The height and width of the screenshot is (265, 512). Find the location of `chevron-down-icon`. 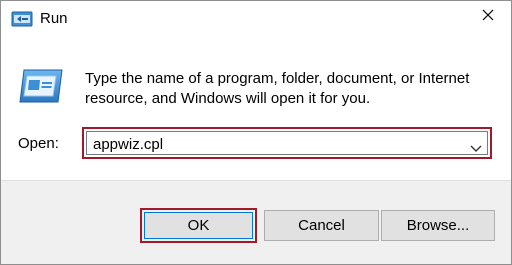

chevron-down-icon is located at coordinates (476, 146).